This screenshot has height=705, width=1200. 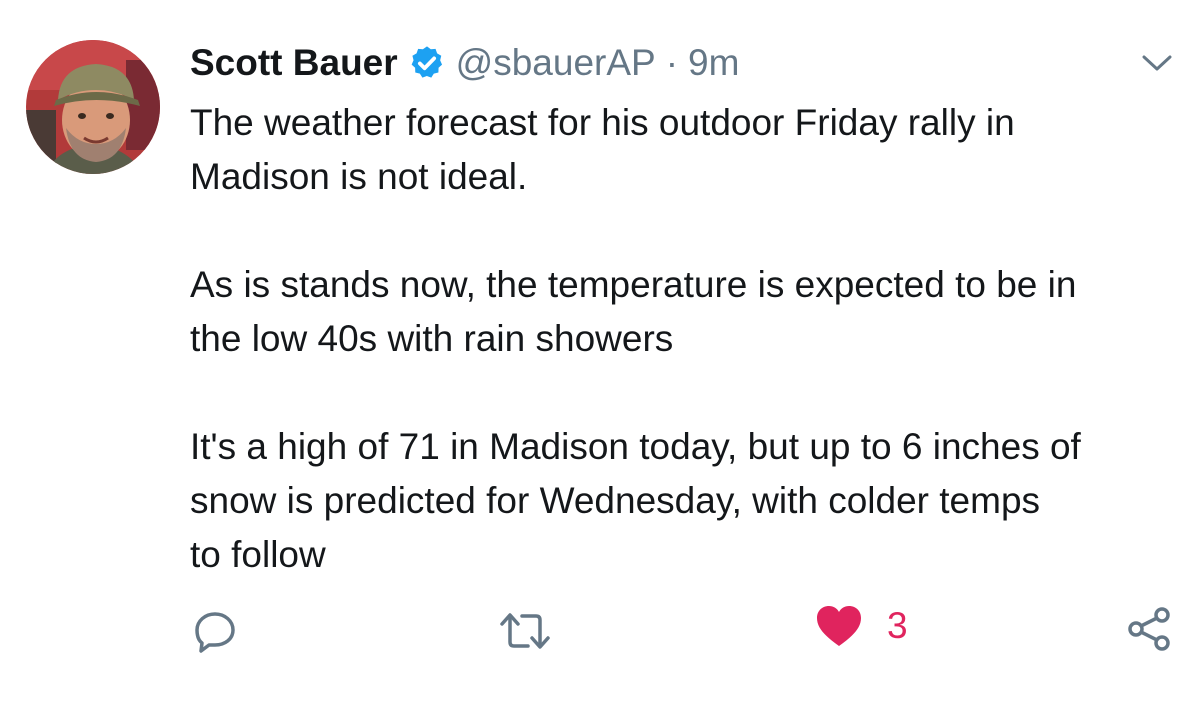 I want to click on tweet-line: to follow, so click(x=258, y=554).